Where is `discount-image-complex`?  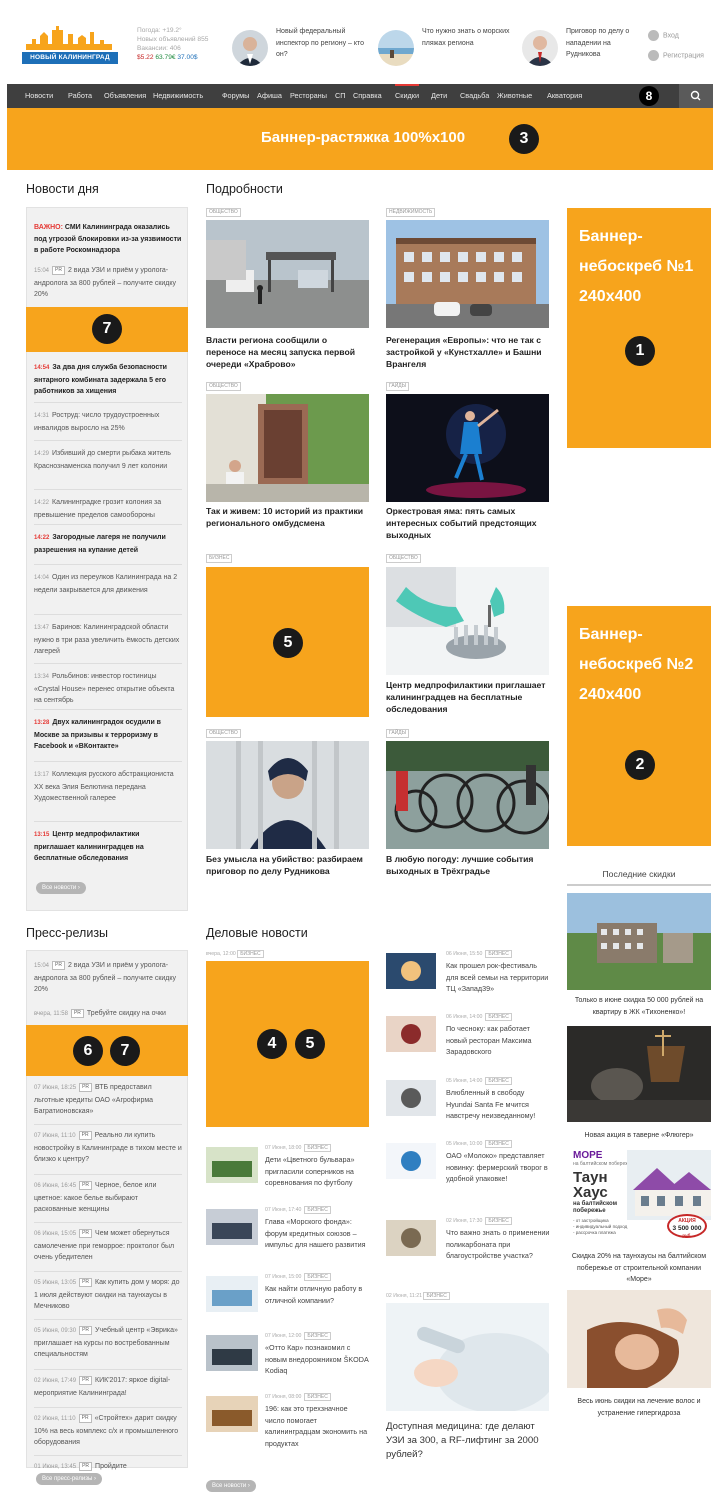
discount-image-complex is located at coordinates (639, 941).